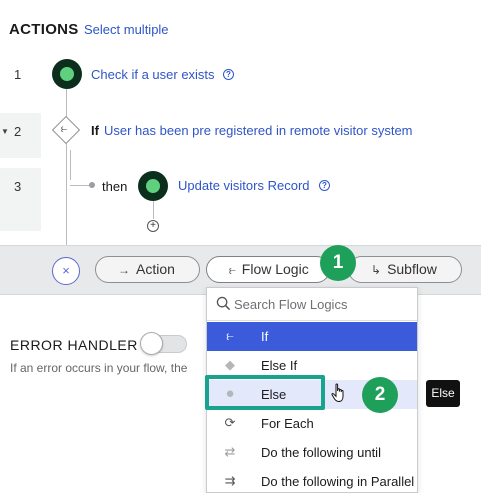  Describe the element at coordinates (92, 185) in the screenshot. I see `branch-dot` at that location.